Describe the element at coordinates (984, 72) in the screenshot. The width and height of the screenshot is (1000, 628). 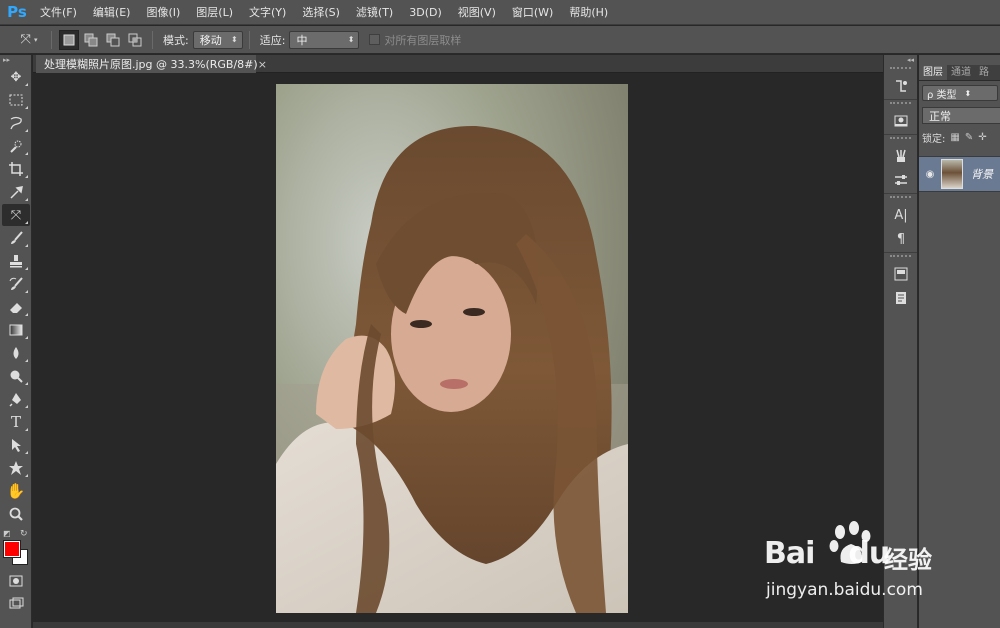
I see `tab-paths: 路` at that location.